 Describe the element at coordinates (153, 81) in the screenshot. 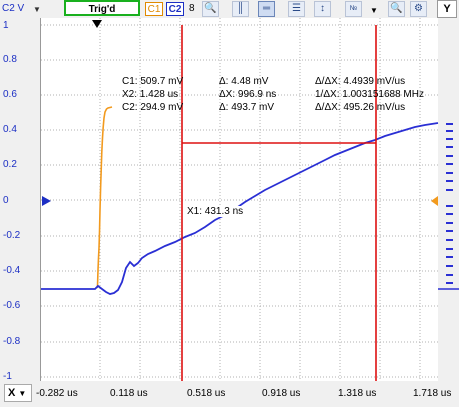

I see `readout-c1: C1: 509.7 mV` at that location.